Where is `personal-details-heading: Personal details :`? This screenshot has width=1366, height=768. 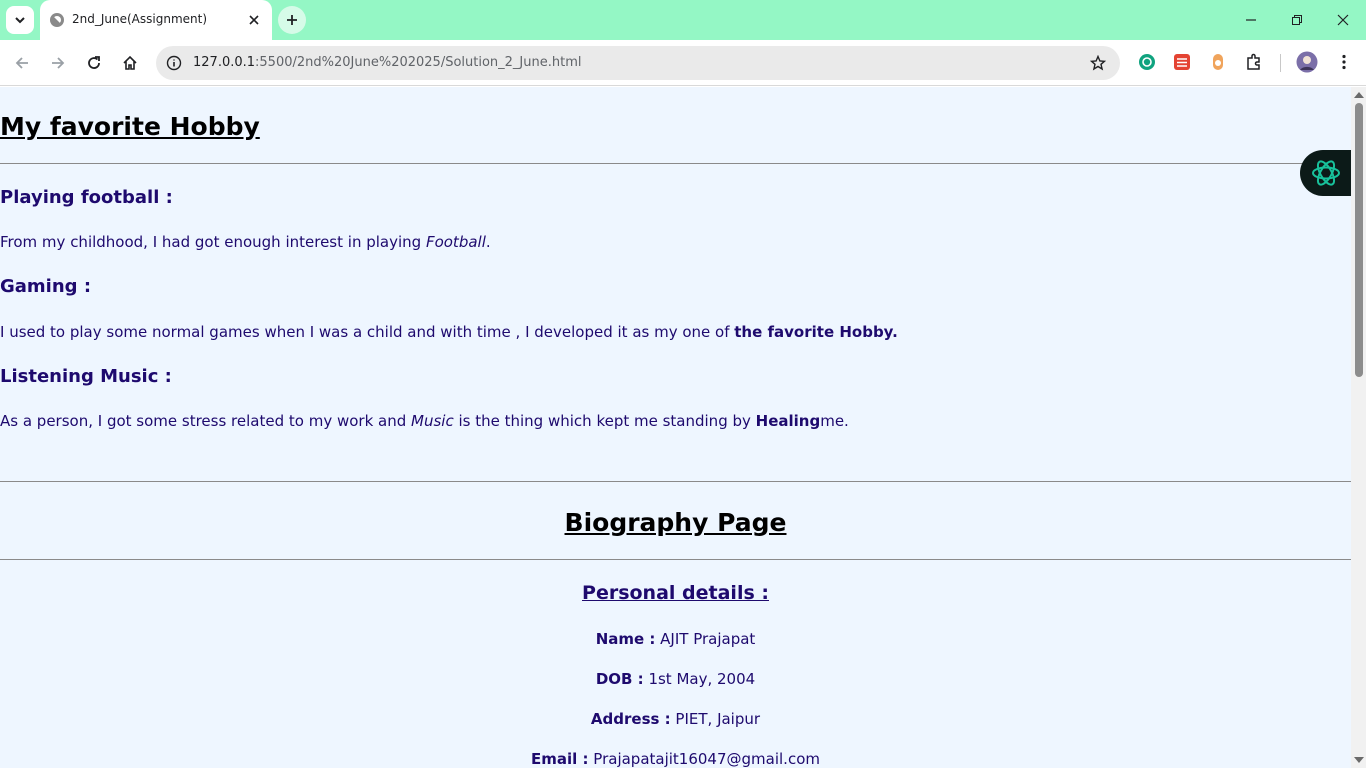
personal-details-heading: Personal details : is located at coordinates (675, 593).